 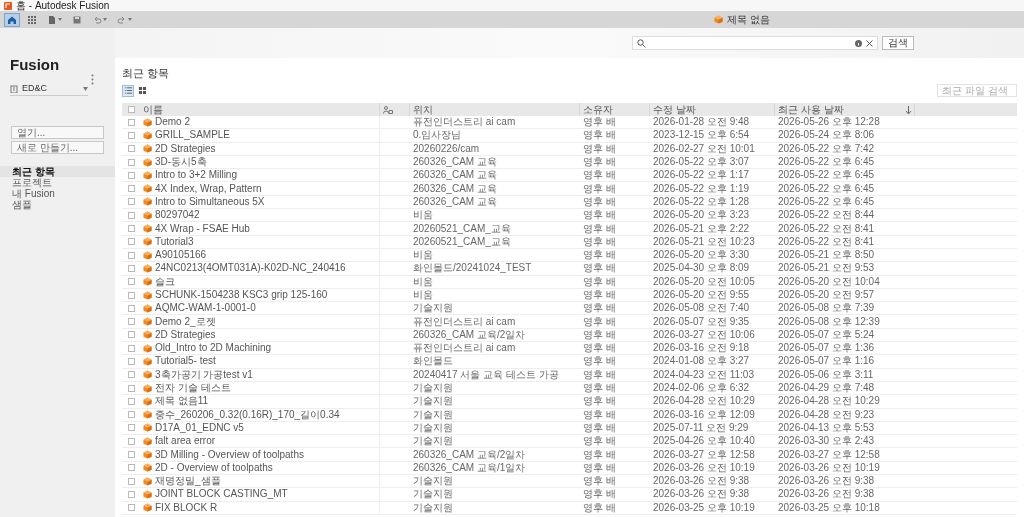 I want to click on column-header: 위치, so click(x=423, y=109).